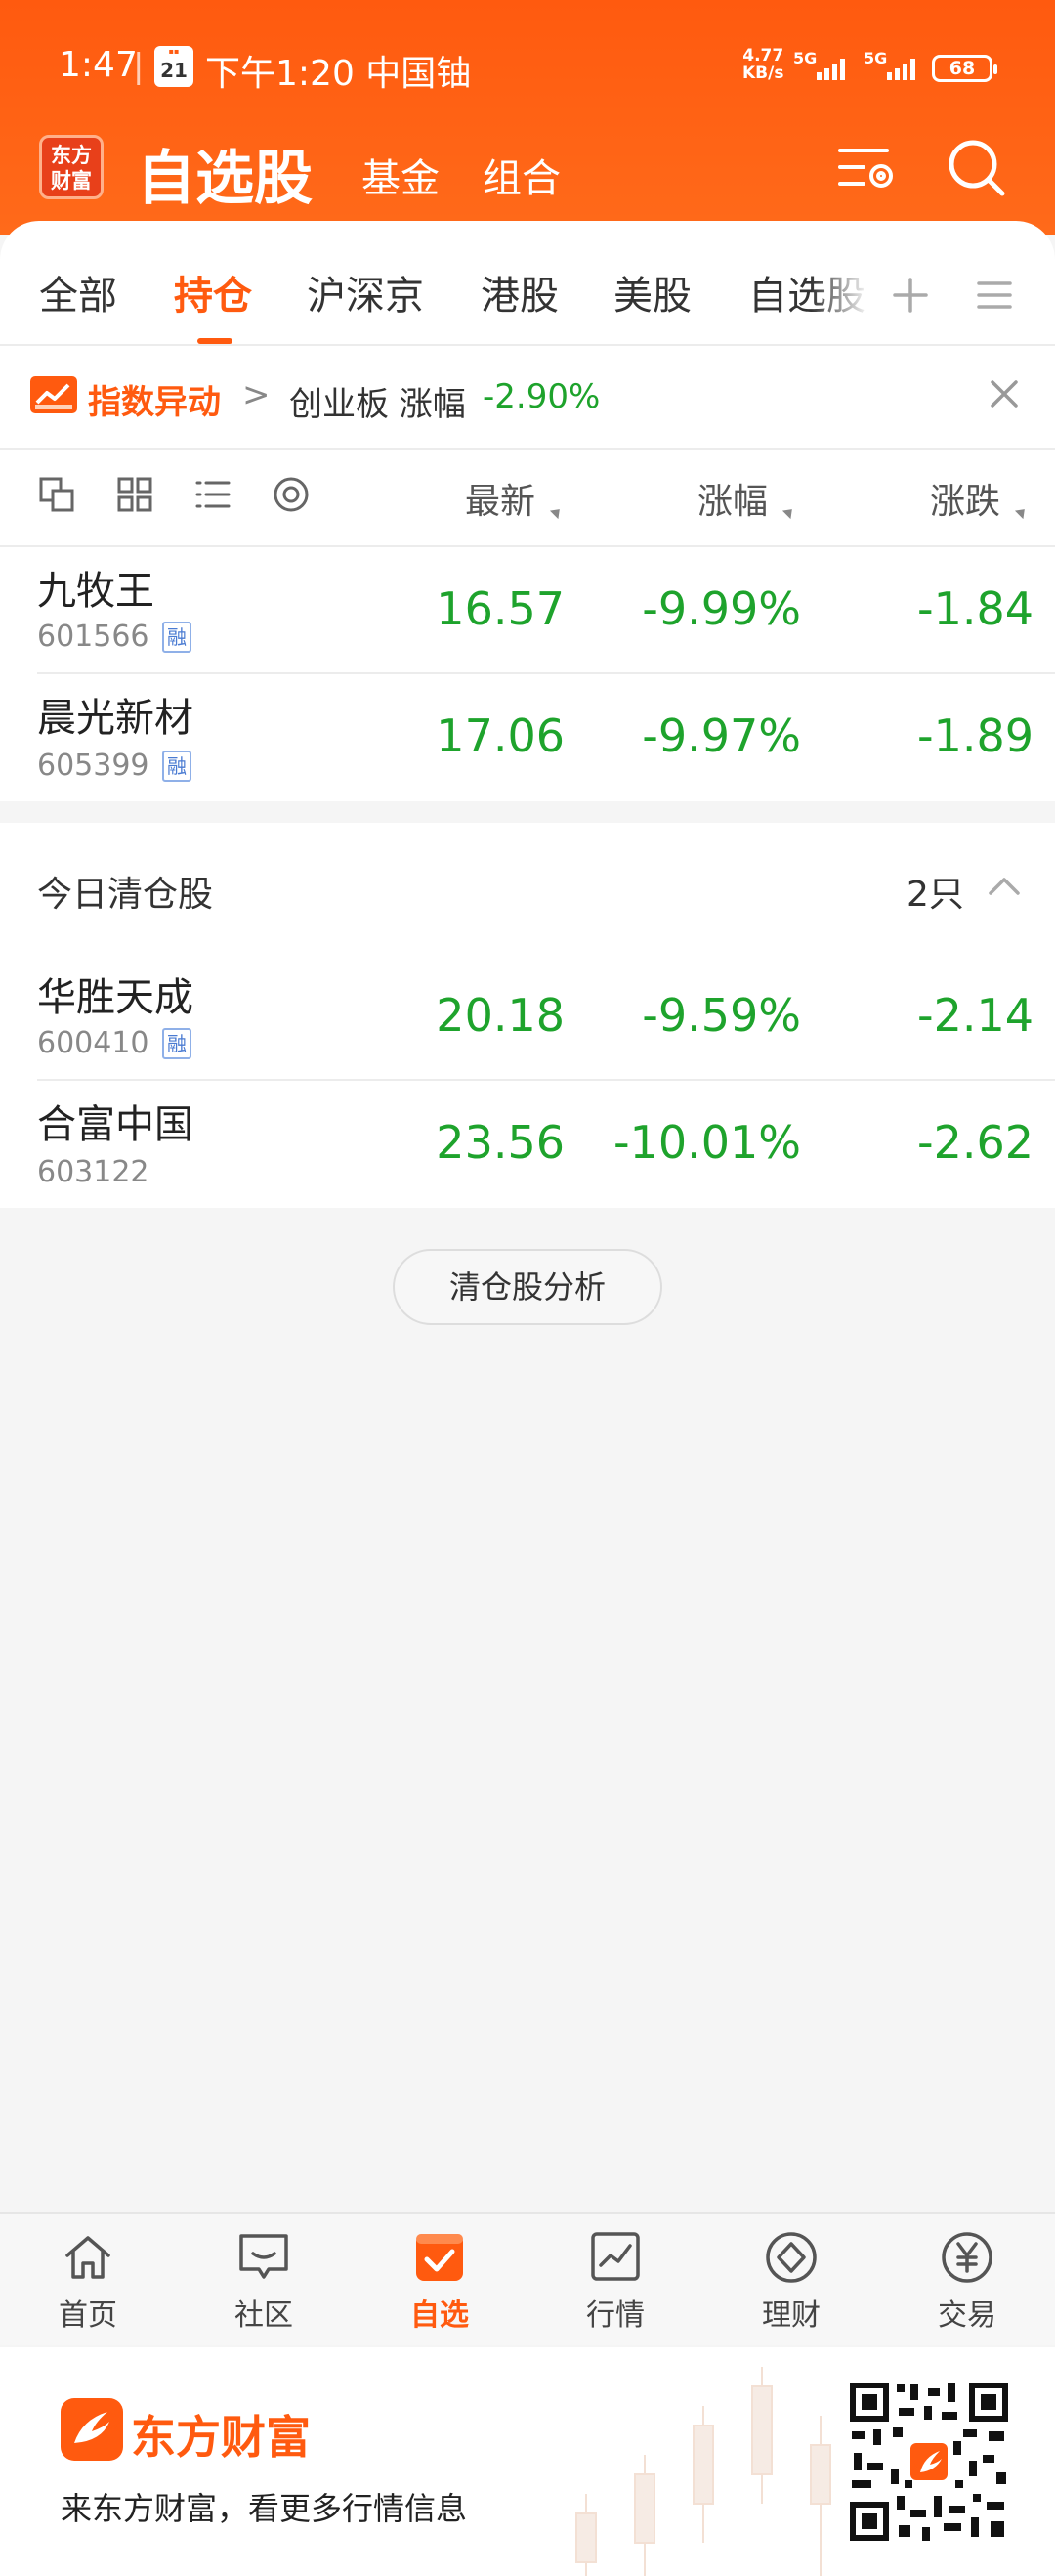 This screenshot has width=1055, height=2576. I want to click on index-alert-icon, so click(53, 395).